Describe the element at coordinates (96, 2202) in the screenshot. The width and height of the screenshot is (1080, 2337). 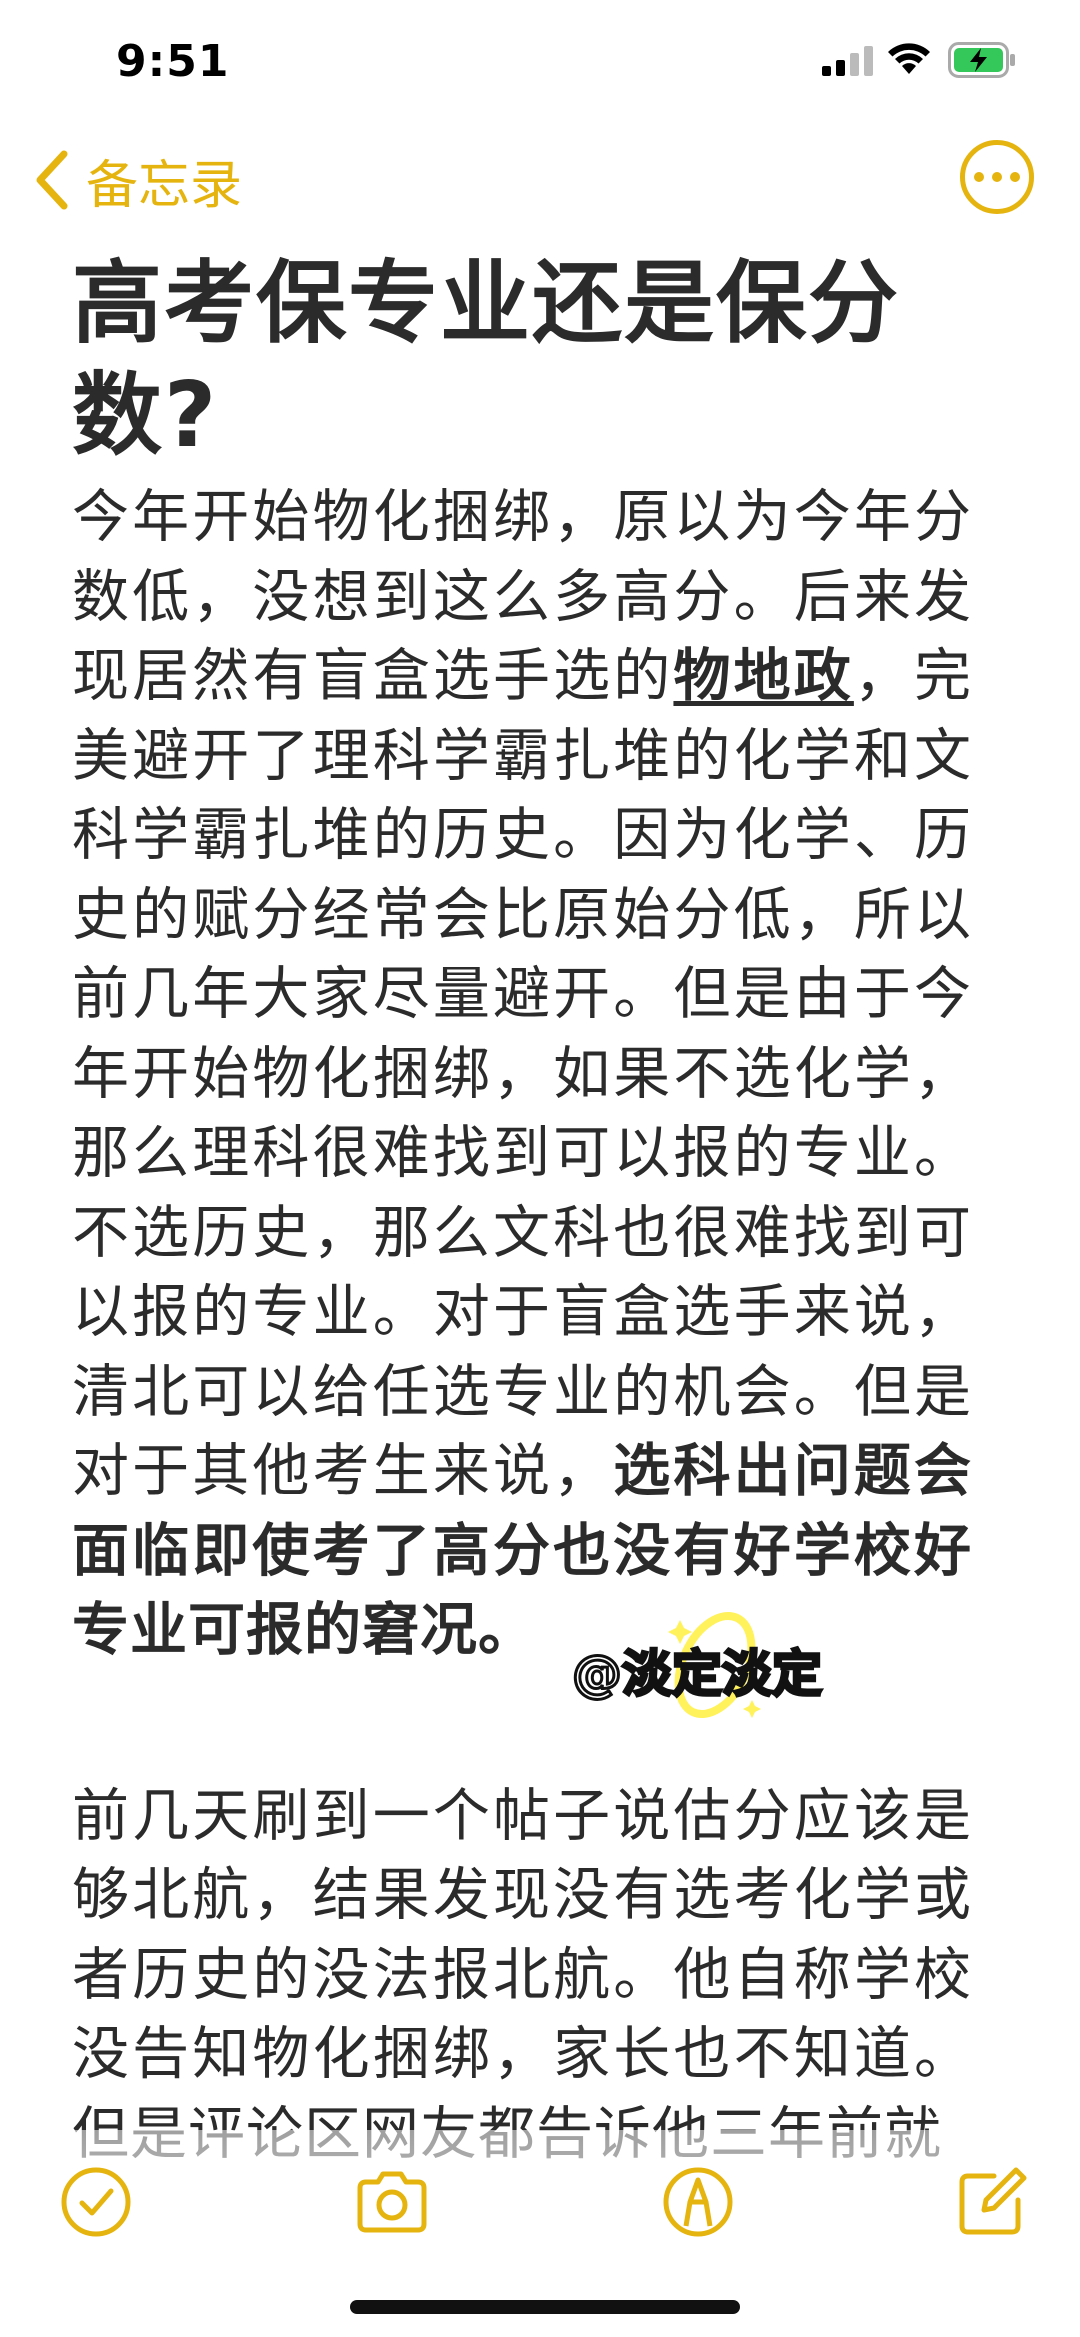
I see `checklist-icon` at that location.